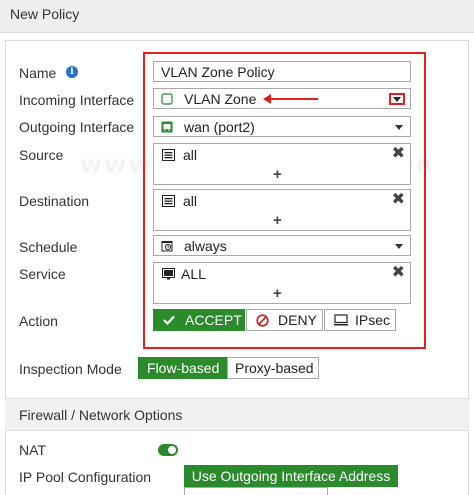  I want to click on action-label: Action, so click(38, 321).